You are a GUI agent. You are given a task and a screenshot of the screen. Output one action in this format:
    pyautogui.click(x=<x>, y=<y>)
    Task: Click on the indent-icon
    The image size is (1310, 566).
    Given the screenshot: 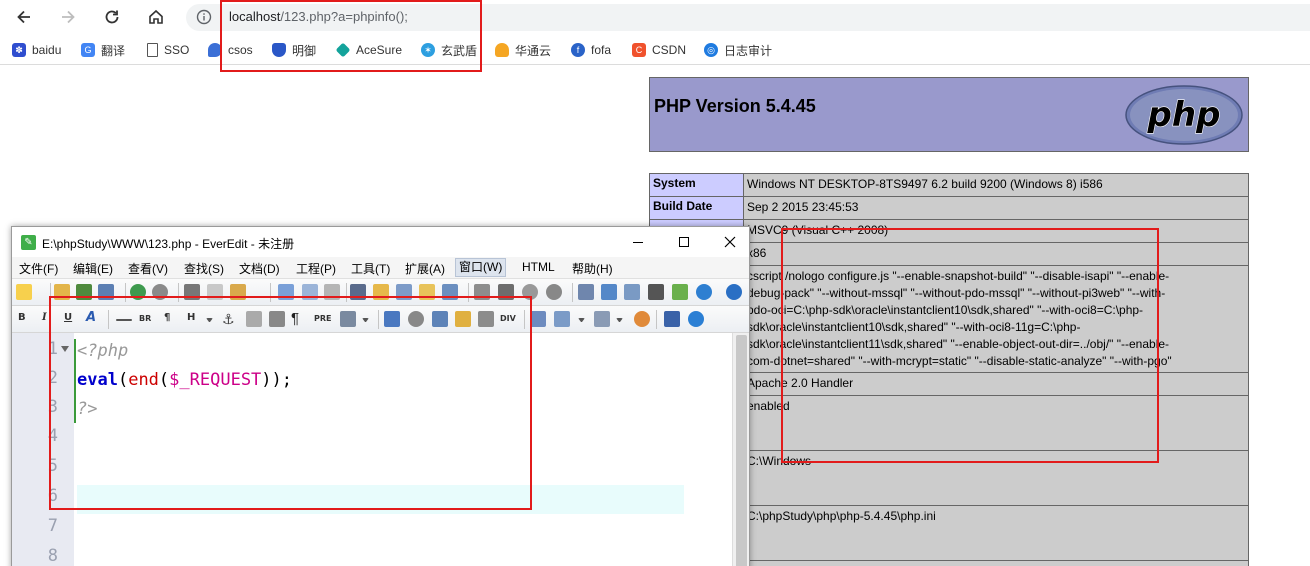 What is the action you would take?
    pyautogui.click(x=332, y=292)
    